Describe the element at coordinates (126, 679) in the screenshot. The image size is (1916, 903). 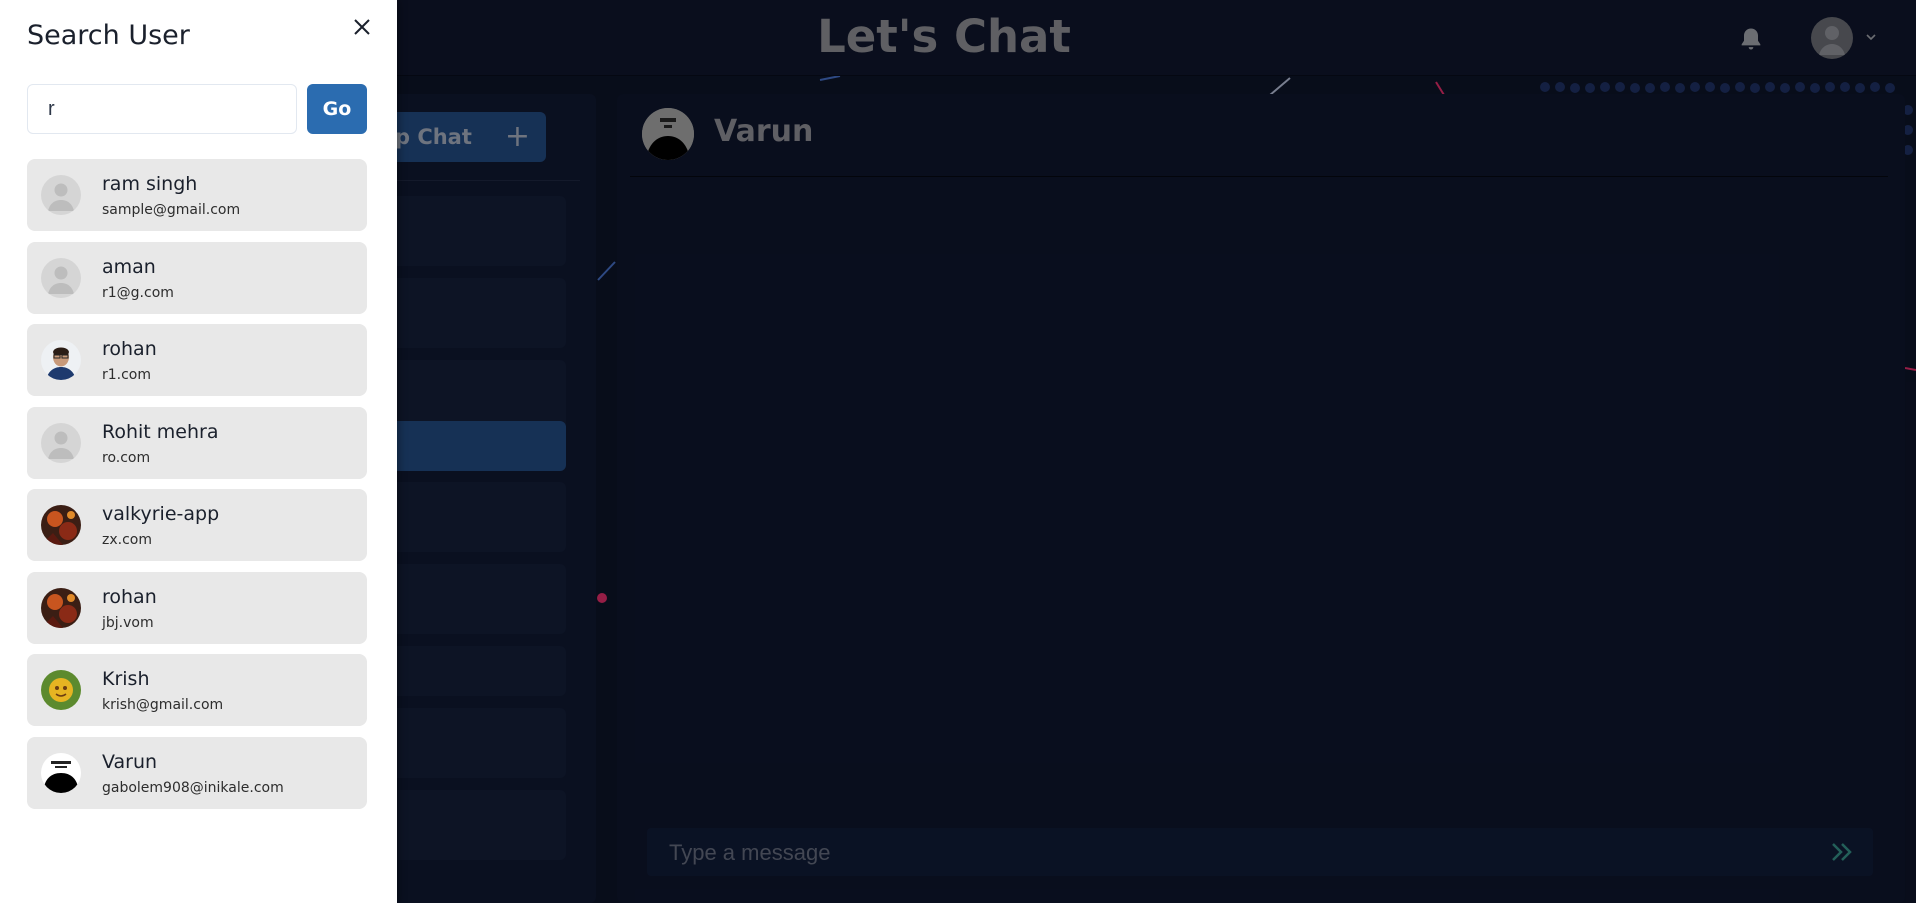
I see `user-name: Krish` at that location.